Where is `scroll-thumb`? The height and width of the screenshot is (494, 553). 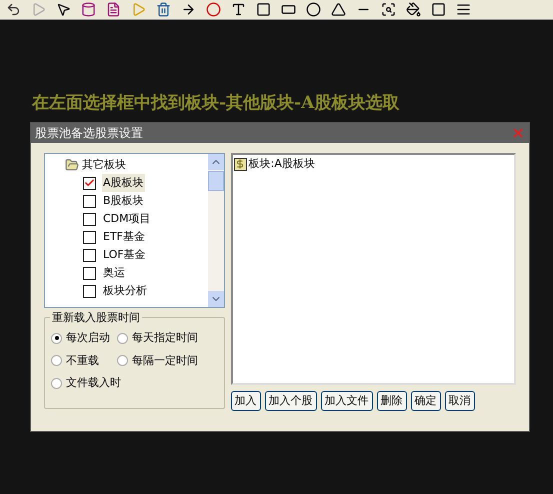
scroll-thumb is located at coordinates (216, 180).